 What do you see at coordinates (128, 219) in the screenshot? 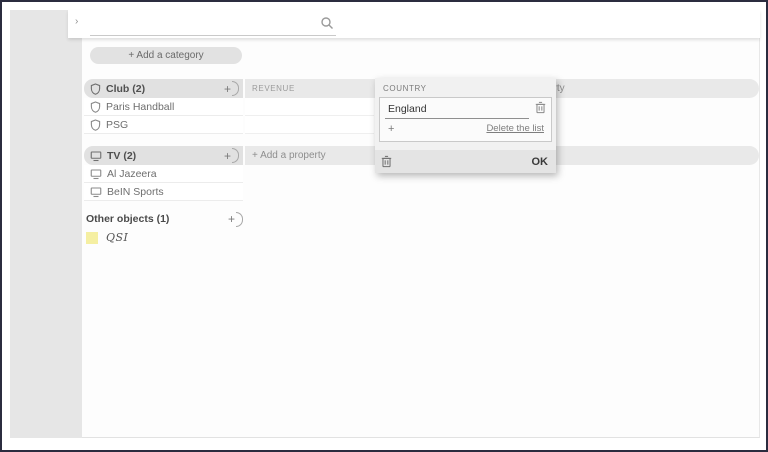
I see `other-objects-label: Other objects (1)` at bounding box center [128, 219].